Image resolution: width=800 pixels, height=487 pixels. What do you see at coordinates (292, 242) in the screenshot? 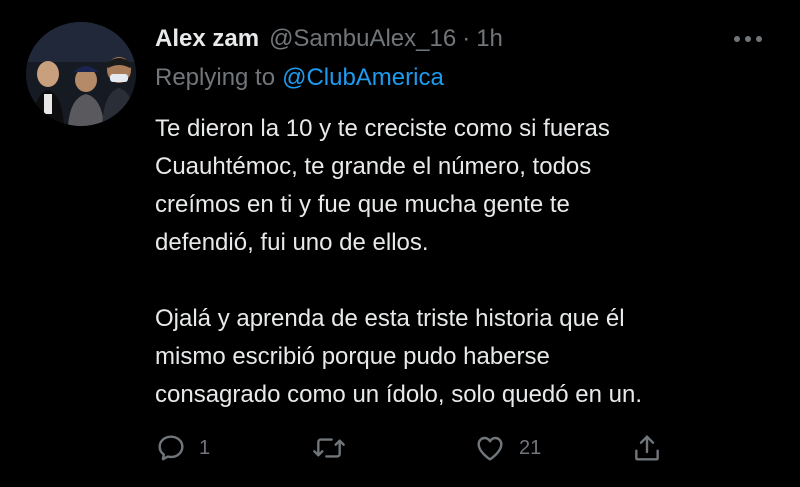
I see `tweet-text-line: defendió, fui uno de ellos.` at bounding box center [292, 242].